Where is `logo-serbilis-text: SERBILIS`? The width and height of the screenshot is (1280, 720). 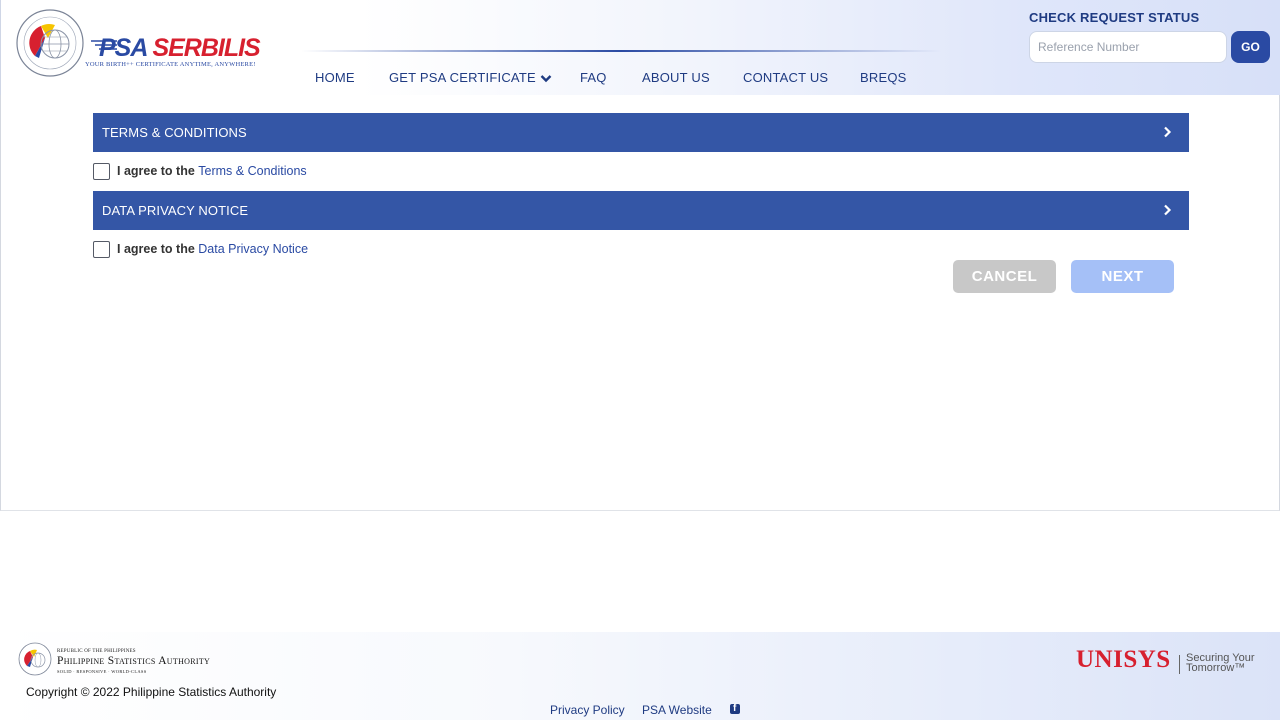
logo-serbilis-text: SERBILIS is located at coordinates (206, 48).